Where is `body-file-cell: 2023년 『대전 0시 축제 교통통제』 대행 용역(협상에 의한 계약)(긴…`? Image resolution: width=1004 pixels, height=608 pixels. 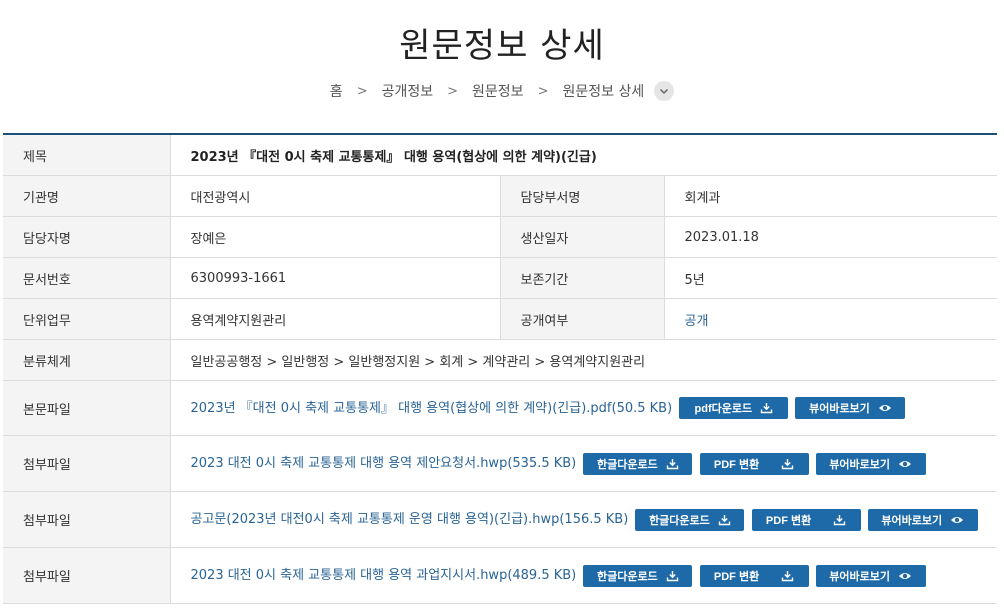
body-file-cell: 2023년 『대전 0시 축제 교통통제』 대행 용역(협상에 의한 계약)(긴… is located at coordinates (583, 408).